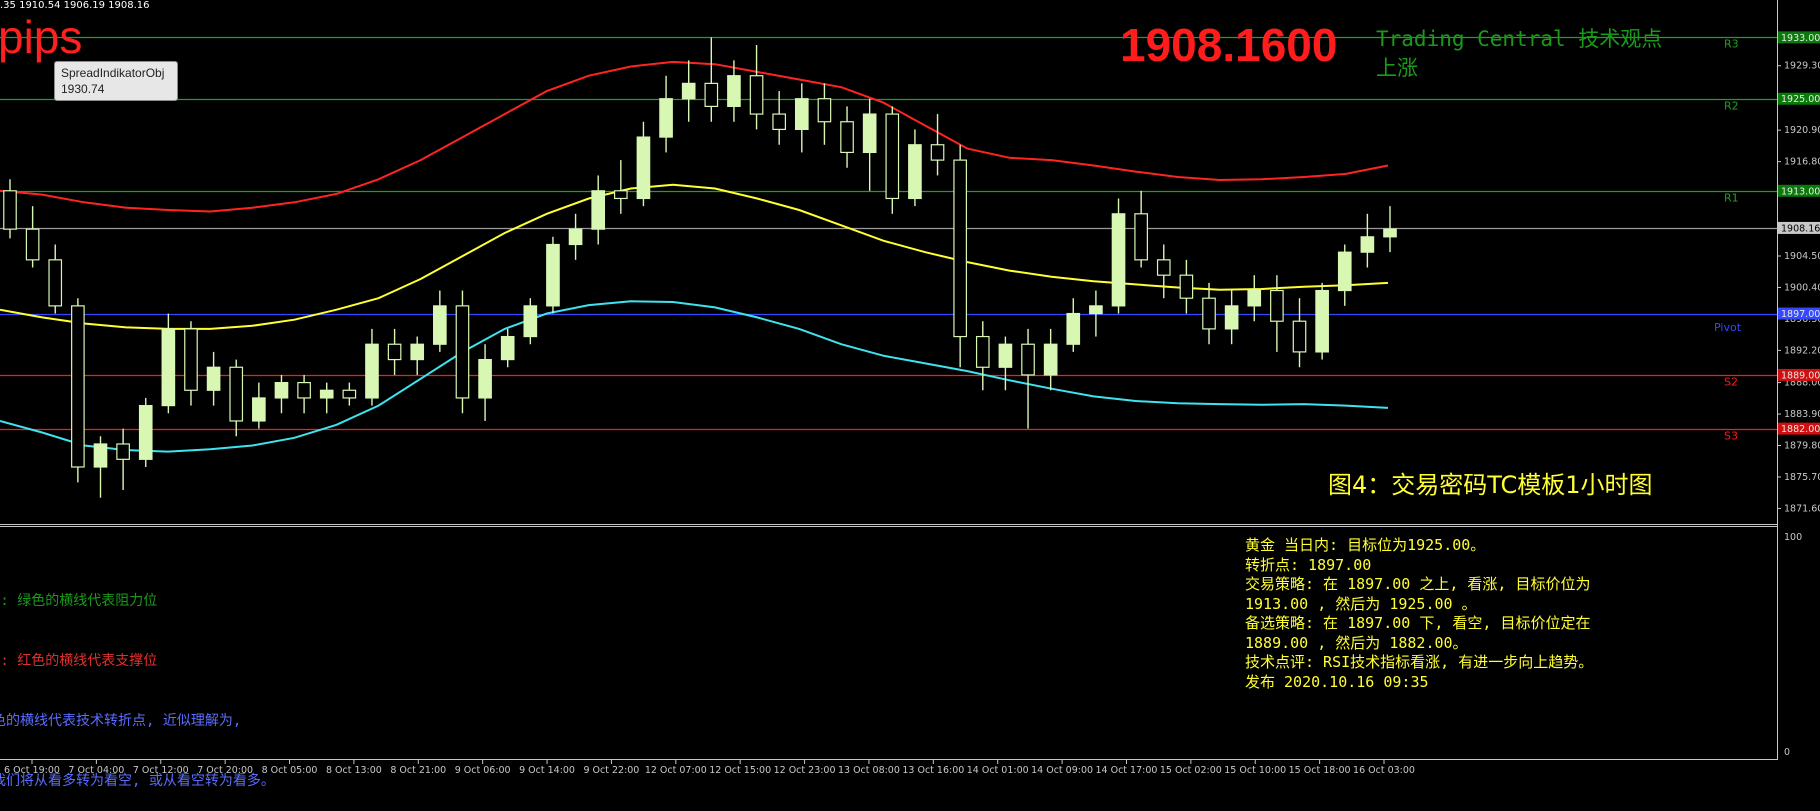 Image resolution: width=1820 pixels, height=811 pixels. What do you see at coordinates (1419, 662) in the screenshot?
I see `analysis-line: 技术点评: RSI技术指标看涨, 有进一步向上趋势。` at bounding box center [1419, 662].